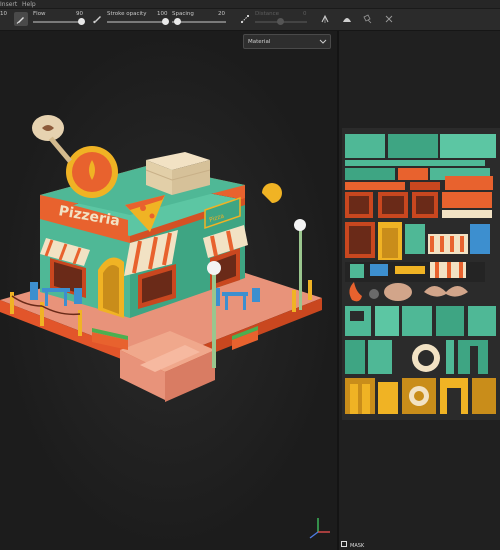 The height and width of the screenshot is (550, 500). I want to click on flow-slider-track, so click(58, 22).